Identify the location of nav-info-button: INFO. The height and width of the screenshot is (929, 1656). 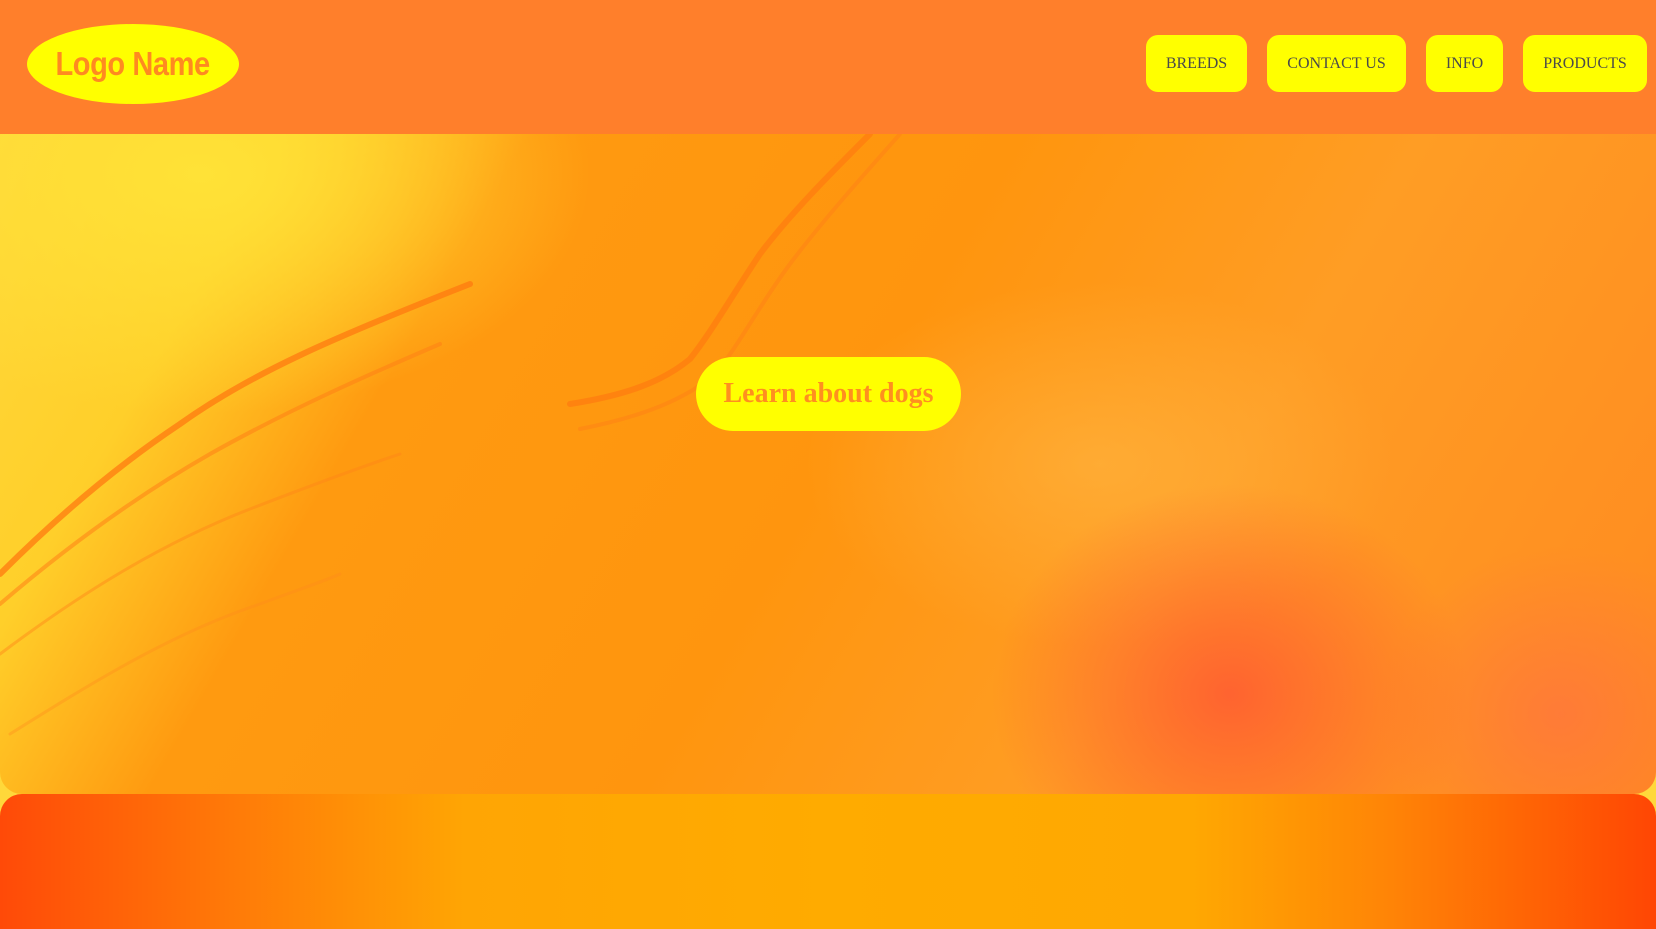
(1464, 63).